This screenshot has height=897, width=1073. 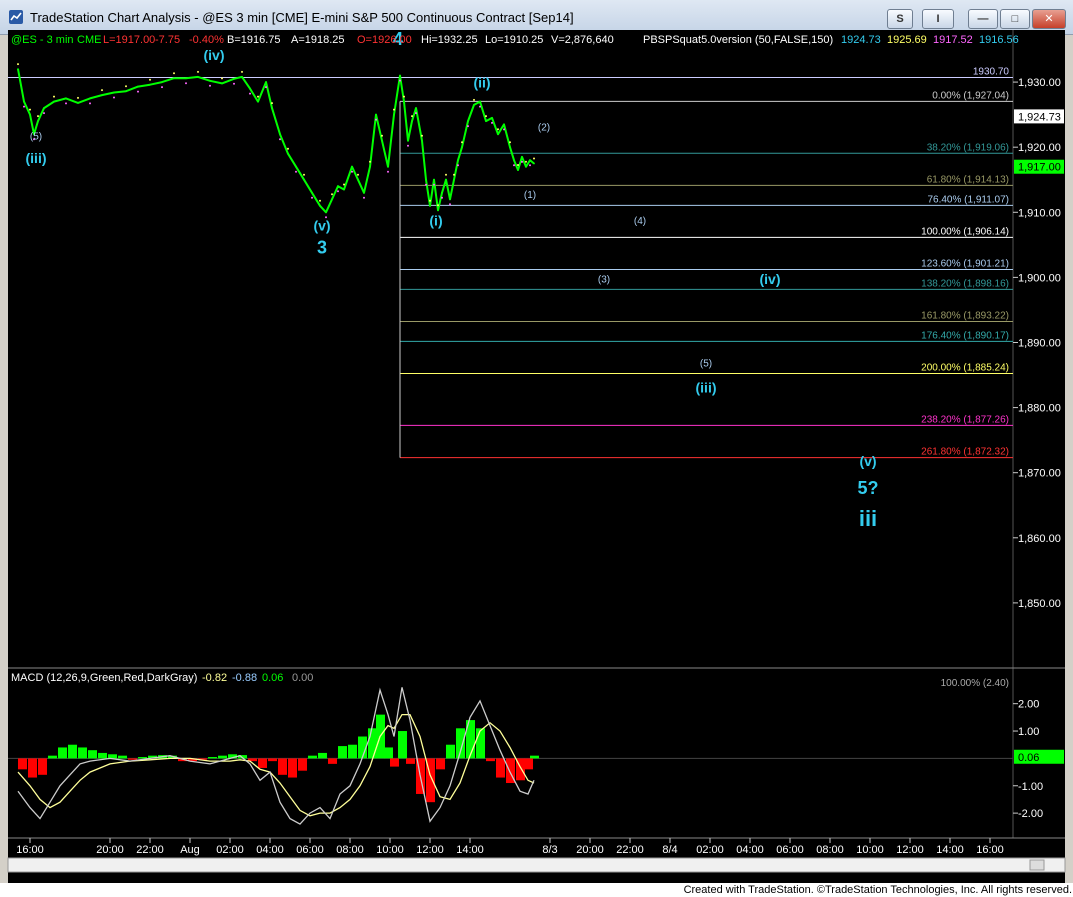 What do you see at coordinates (968, 179) in the screenshot?
I see `fib-level-label: 61.80% (1,914.13)` at bounding box center [968, 179].